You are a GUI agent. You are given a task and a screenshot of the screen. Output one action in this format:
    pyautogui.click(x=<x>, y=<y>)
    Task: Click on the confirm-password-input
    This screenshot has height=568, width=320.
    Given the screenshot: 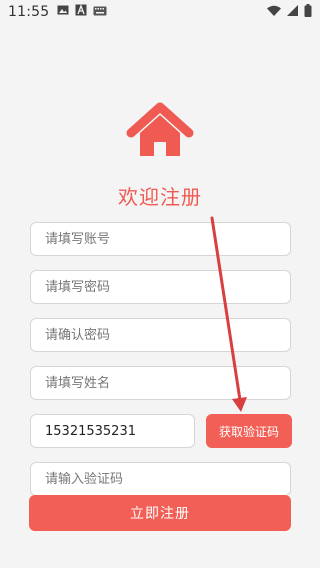 What is the action you would take?
    pyautogui.click(x=160, y=335)
    